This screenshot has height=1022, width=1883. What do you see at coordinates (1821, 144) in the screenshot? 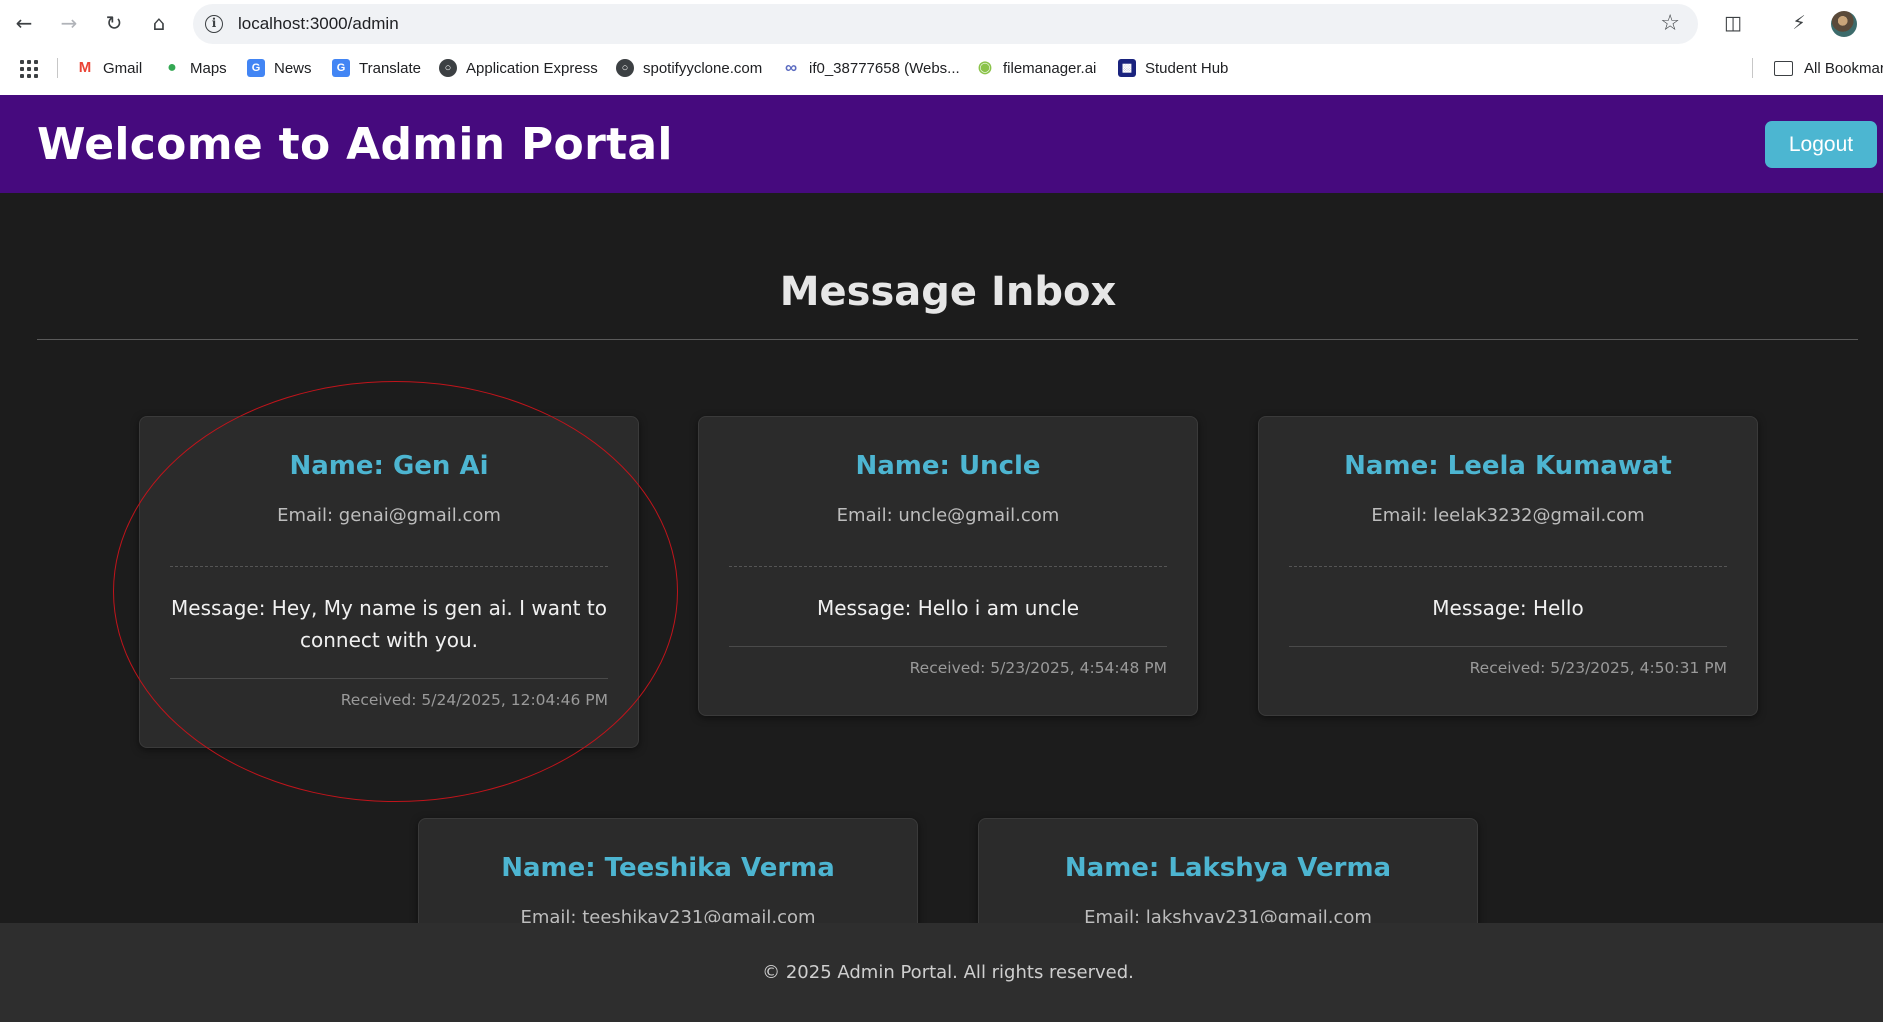
I see `logout-button: Logout` at bounding box center [1821, 144].